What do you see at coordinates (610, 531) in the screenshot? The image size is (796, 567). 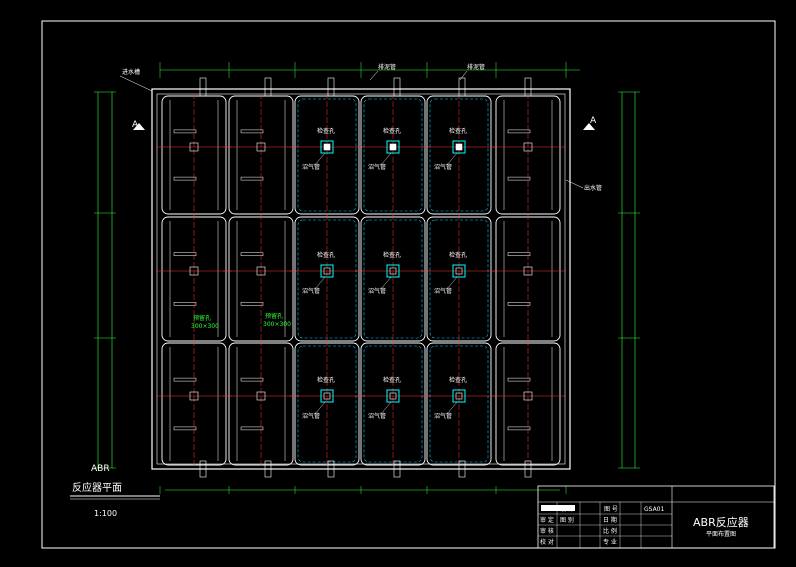 I see `tb-mid-1: 比 例` at bounding box center [610, 531].